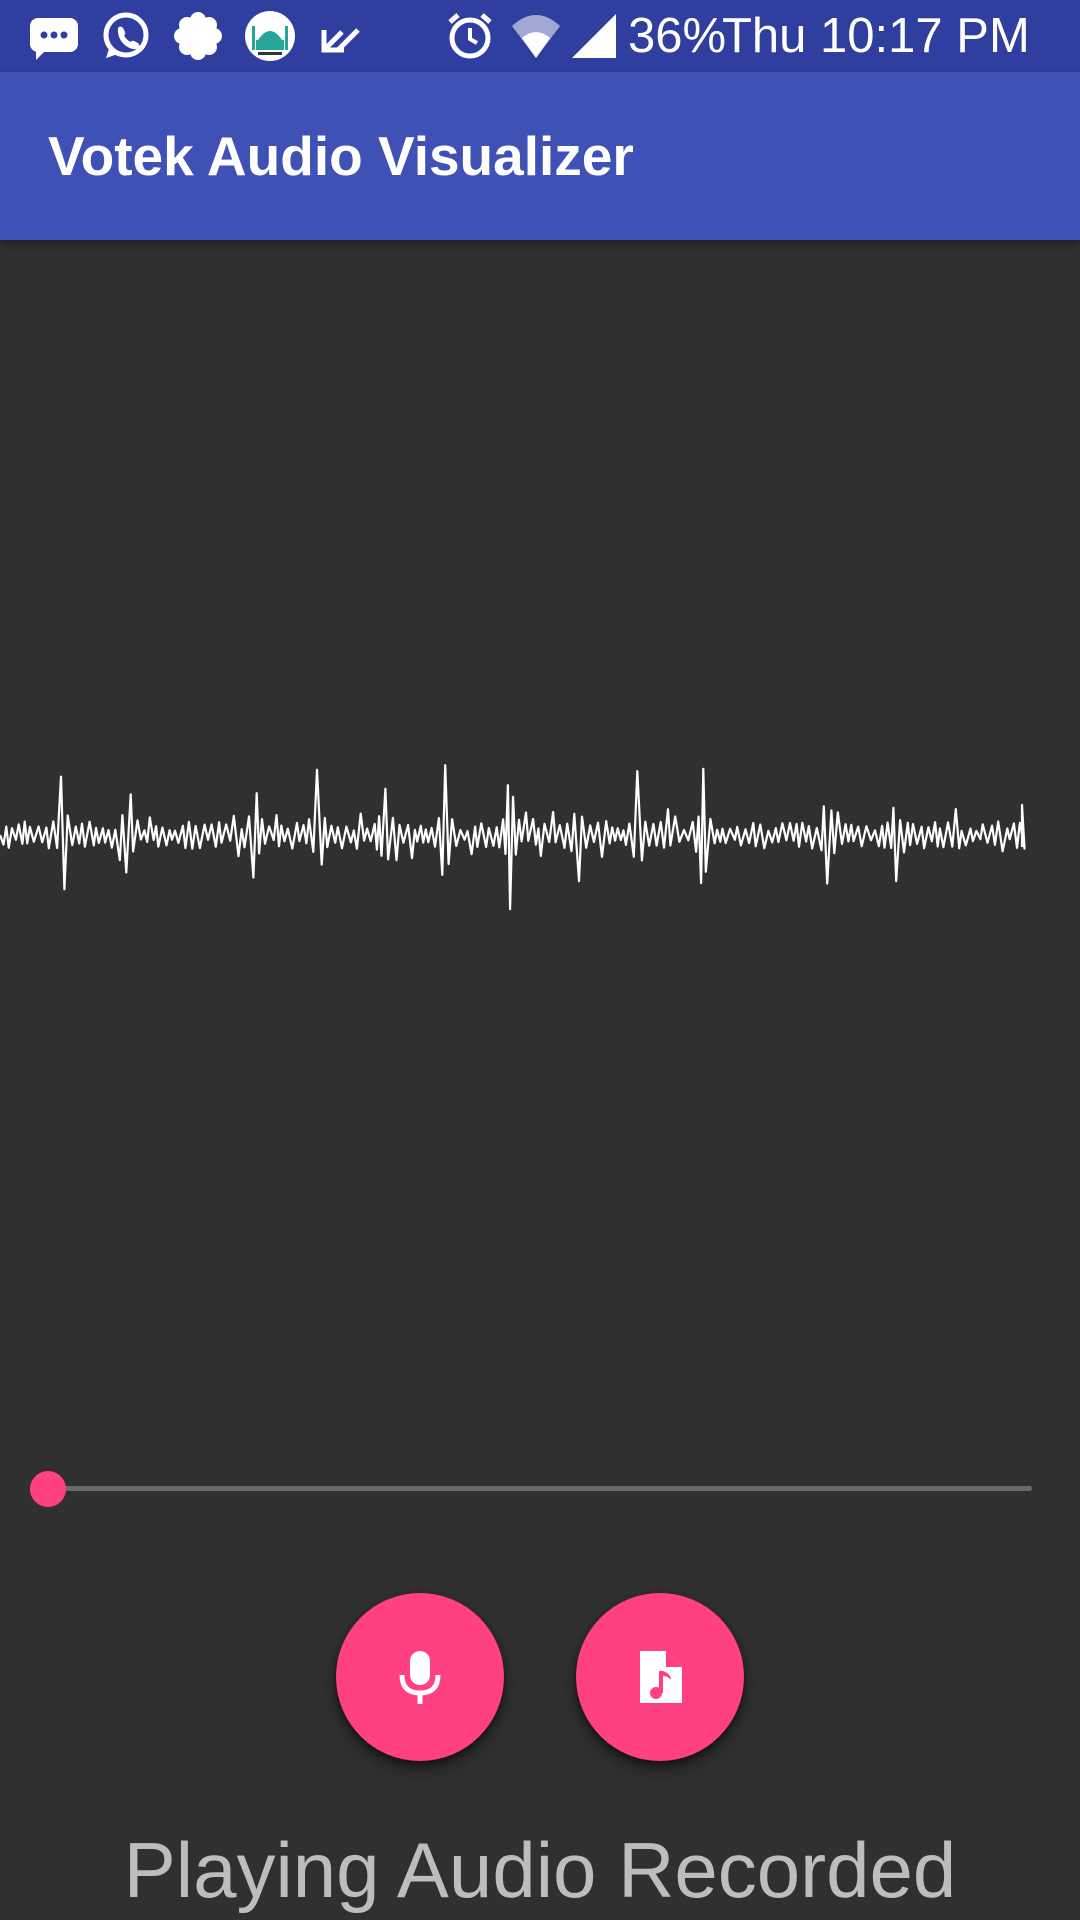 The width and height of the screenshot is (1080, 1920). What do you see at coordinates (536, 36) in the screenshot?
I see `wifi-icon` at bounding box center [536, 36].